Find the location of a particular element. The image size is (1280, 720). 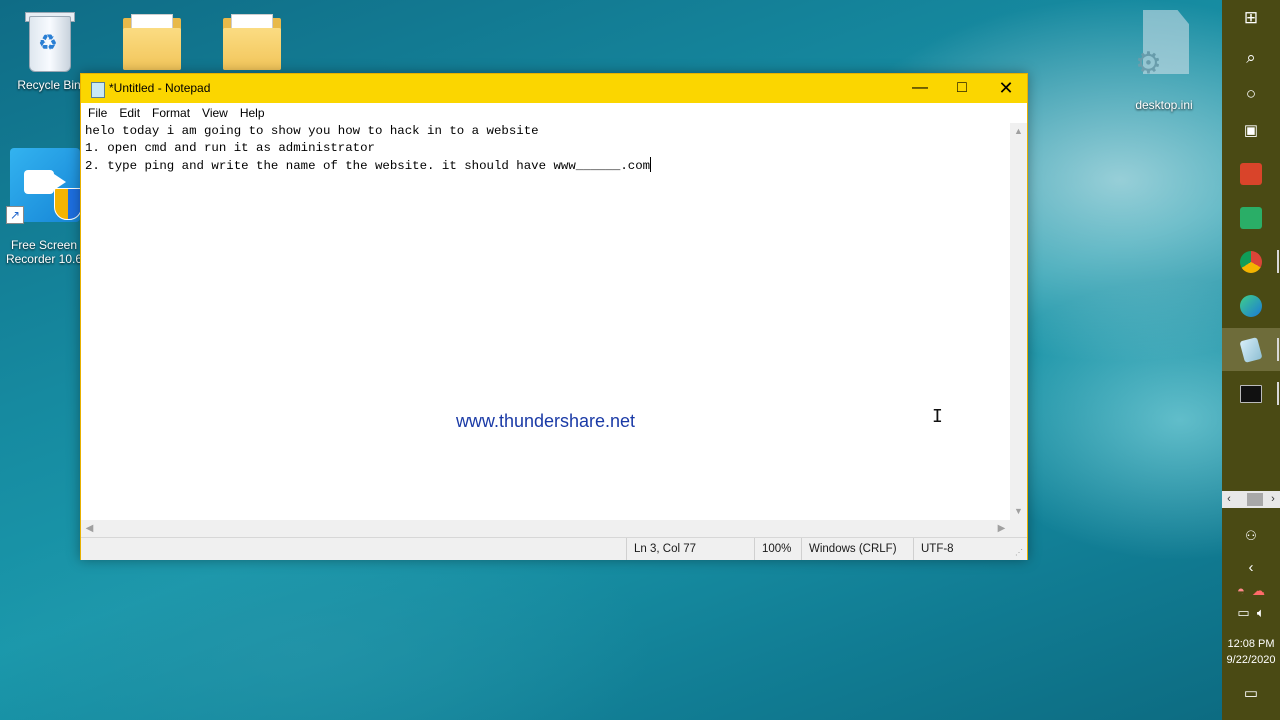

scroll-down-arrow-icon: ▼ is located at coordinates (1018, 511).